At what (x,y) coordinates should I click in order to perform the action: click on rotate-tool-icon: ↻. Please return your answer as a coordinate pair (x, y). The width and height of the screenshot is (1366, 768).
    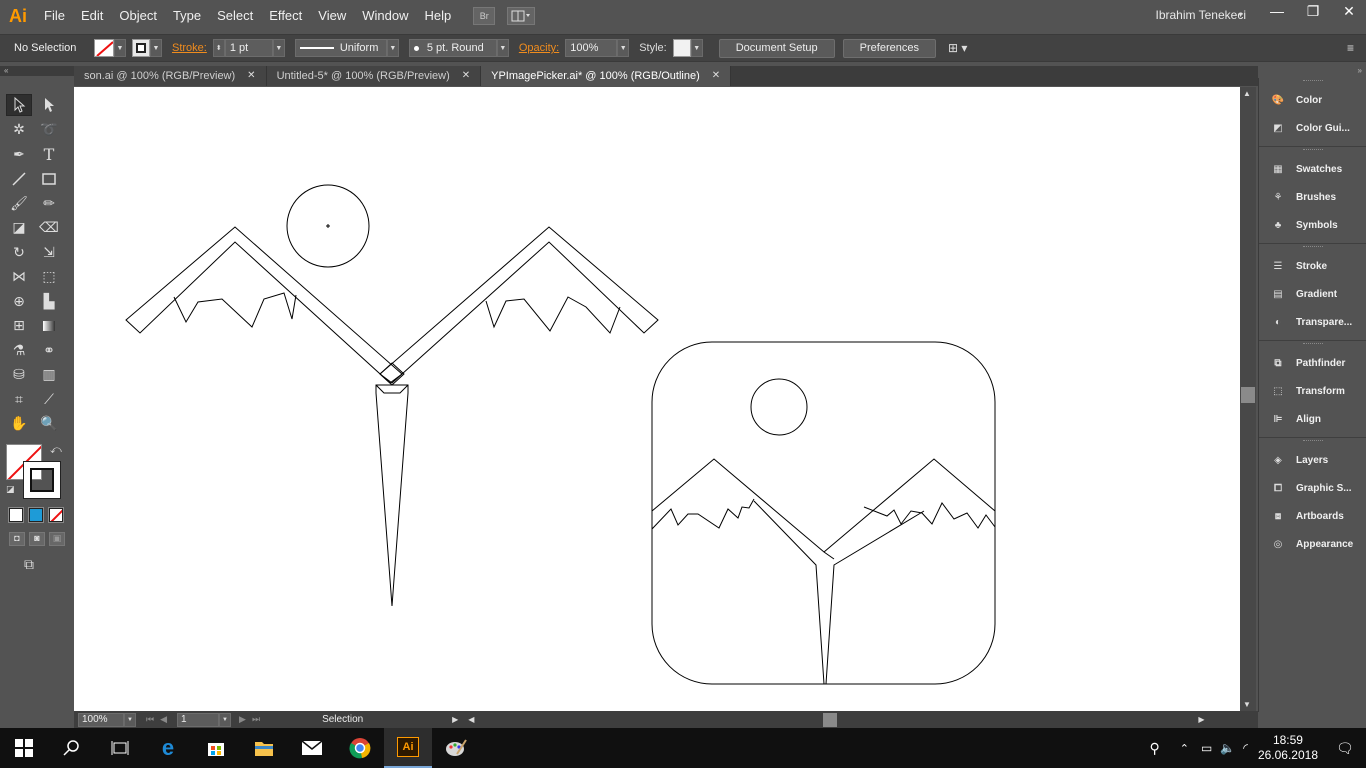
    Looking at the image, I should click on (19, 252).